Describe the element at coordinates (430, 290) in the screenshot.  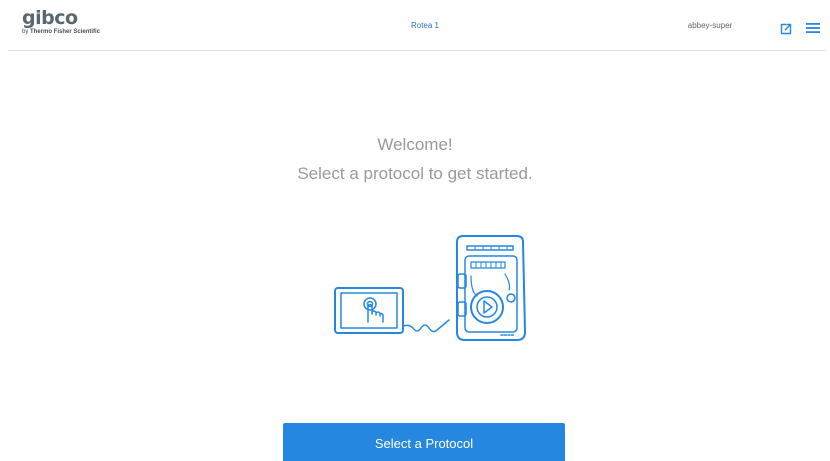
I see `tablet-device-illustration` at that location.